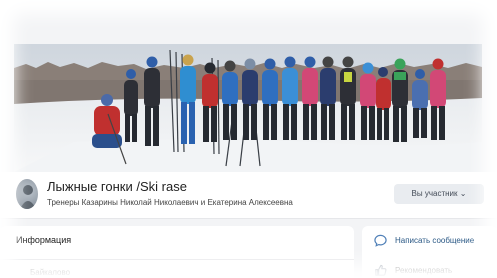 This screenshot has width=497, height=278. What do you see at coordinates (424, 270) in the screenshot?
I see `recommend-label: Рекомендовать` at bounding box center [424, 270].